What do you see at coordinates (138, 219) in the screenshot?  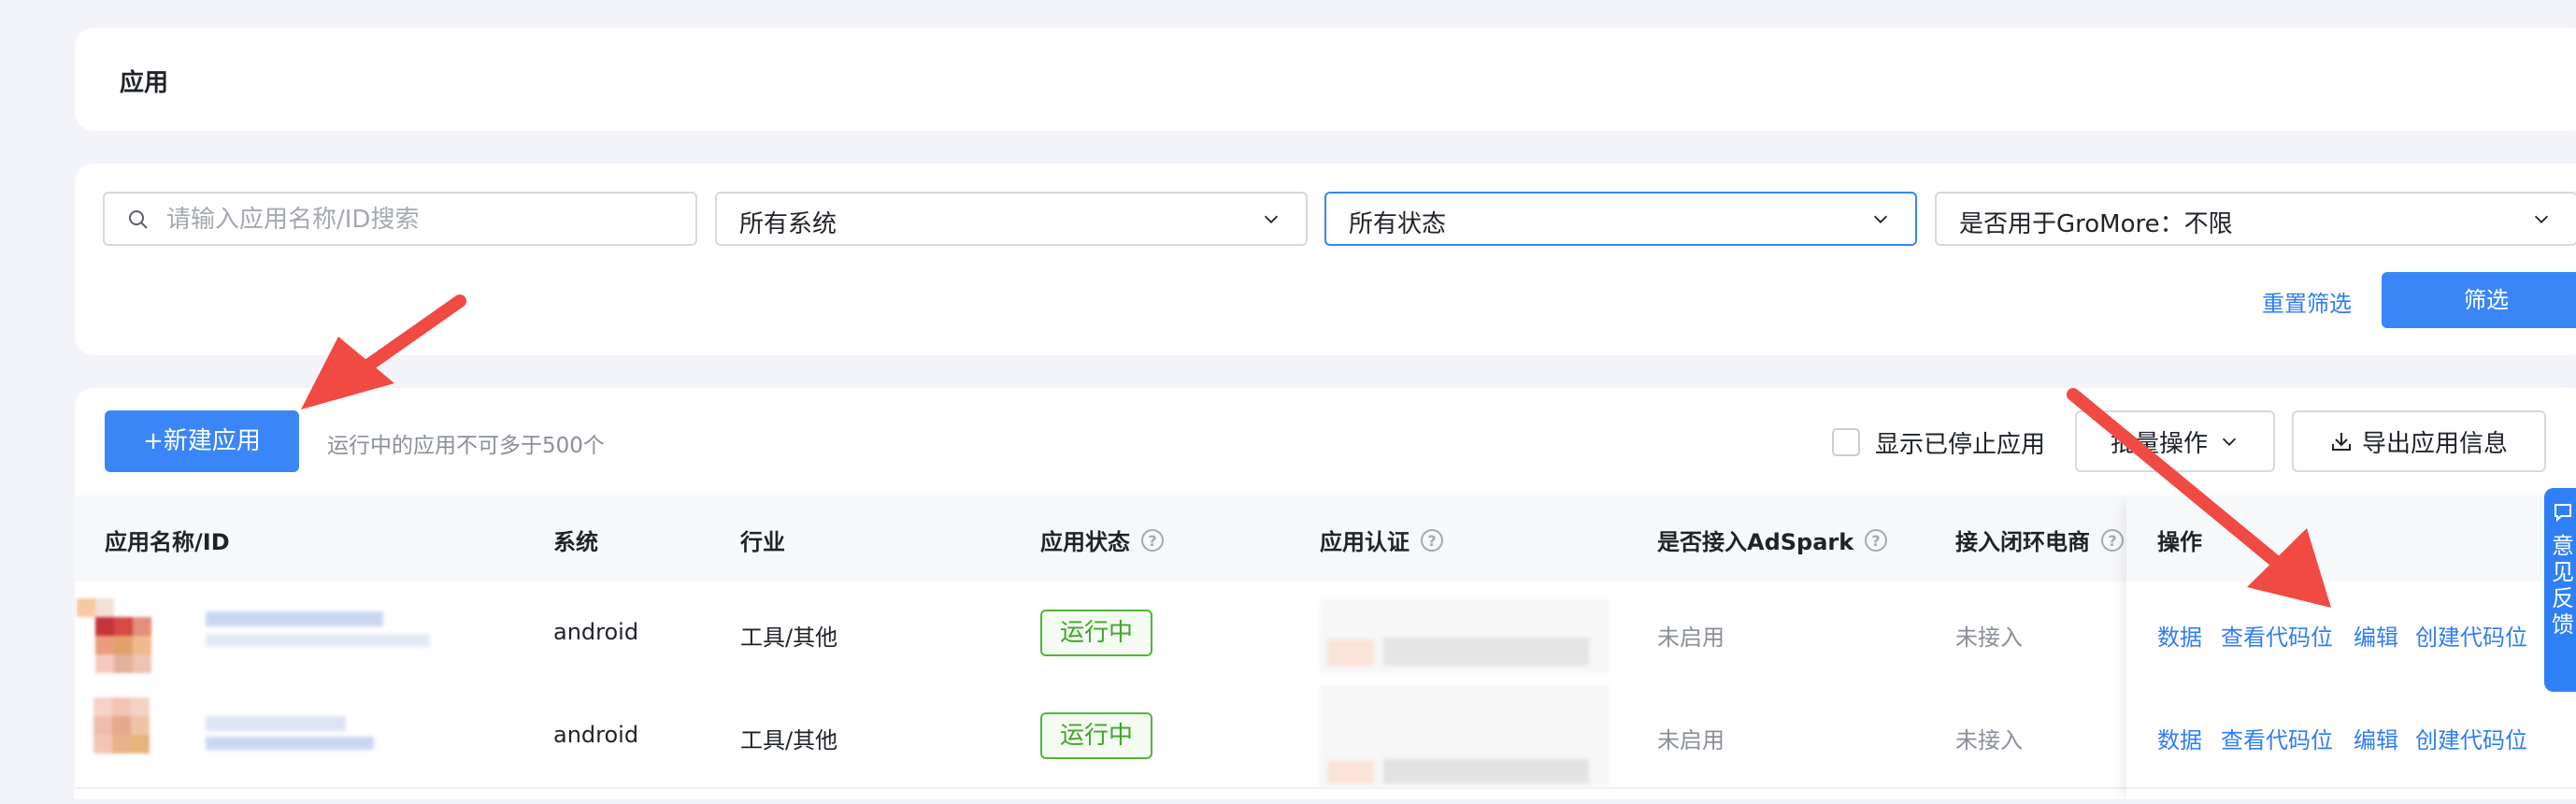 I see `search-icon` at bounding box center [138, 219].